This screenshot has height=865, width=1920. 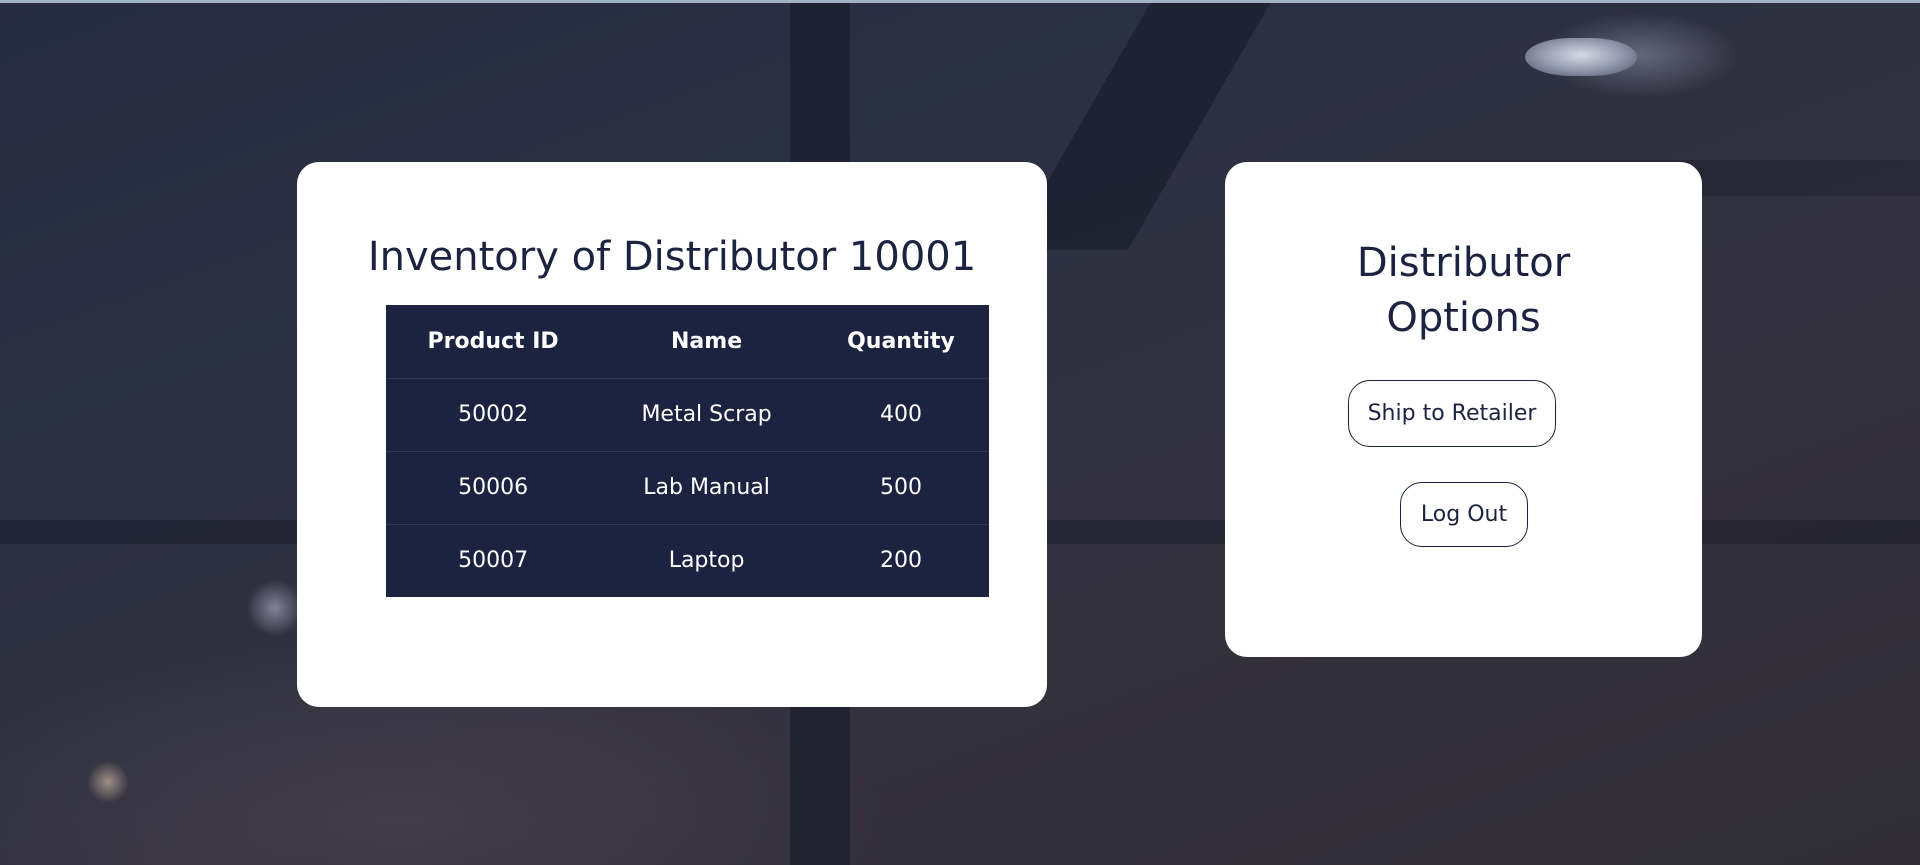 I want to click on table-row: 50007 Laptop 200, so click(x=687, y=560).